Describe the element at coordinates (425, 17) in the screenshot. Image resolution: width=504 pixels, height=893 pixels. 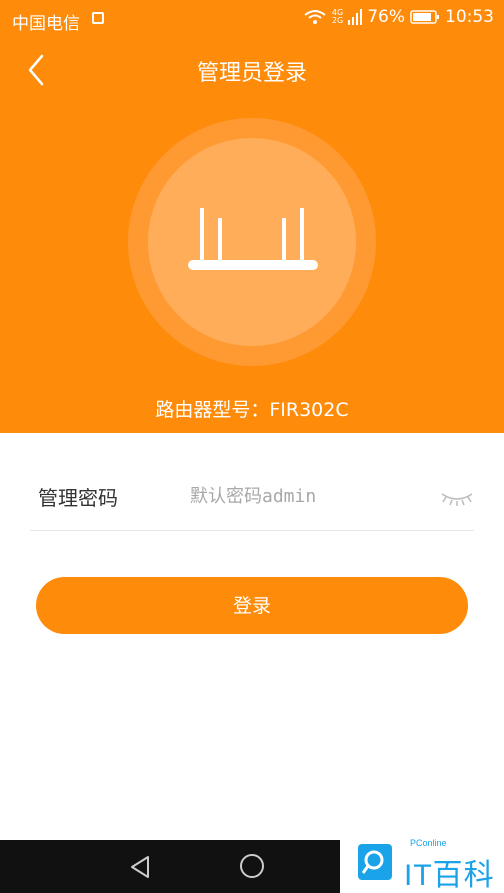
I see `battery-icon` at that location.